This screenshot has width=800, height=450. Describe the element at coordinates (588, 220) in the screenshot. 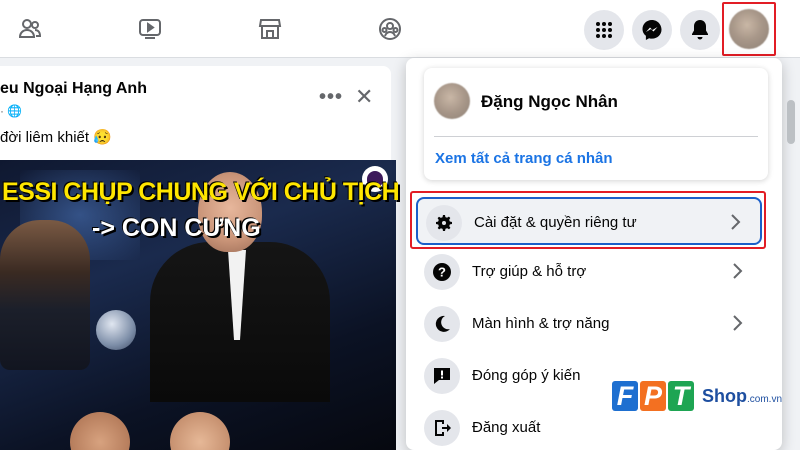

I see `highlight-box` at that location.